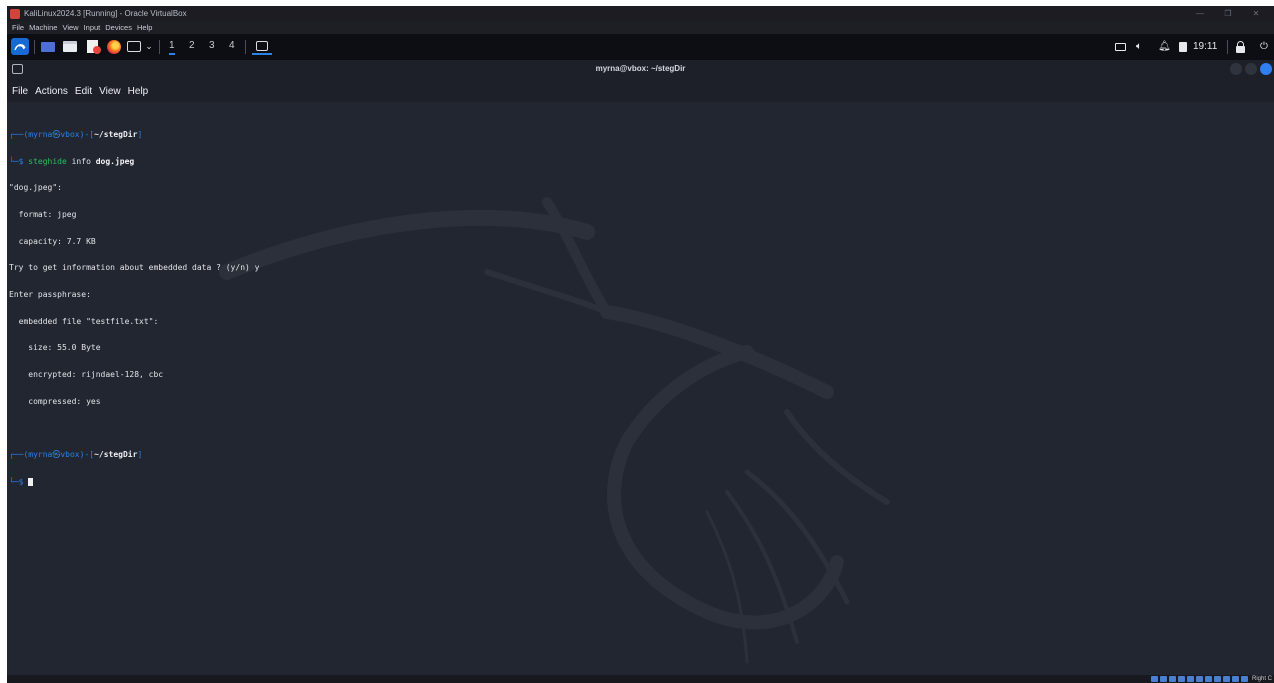  I want to click on terminal-menubar: File Actions Edit View Help, so click(640, 91).